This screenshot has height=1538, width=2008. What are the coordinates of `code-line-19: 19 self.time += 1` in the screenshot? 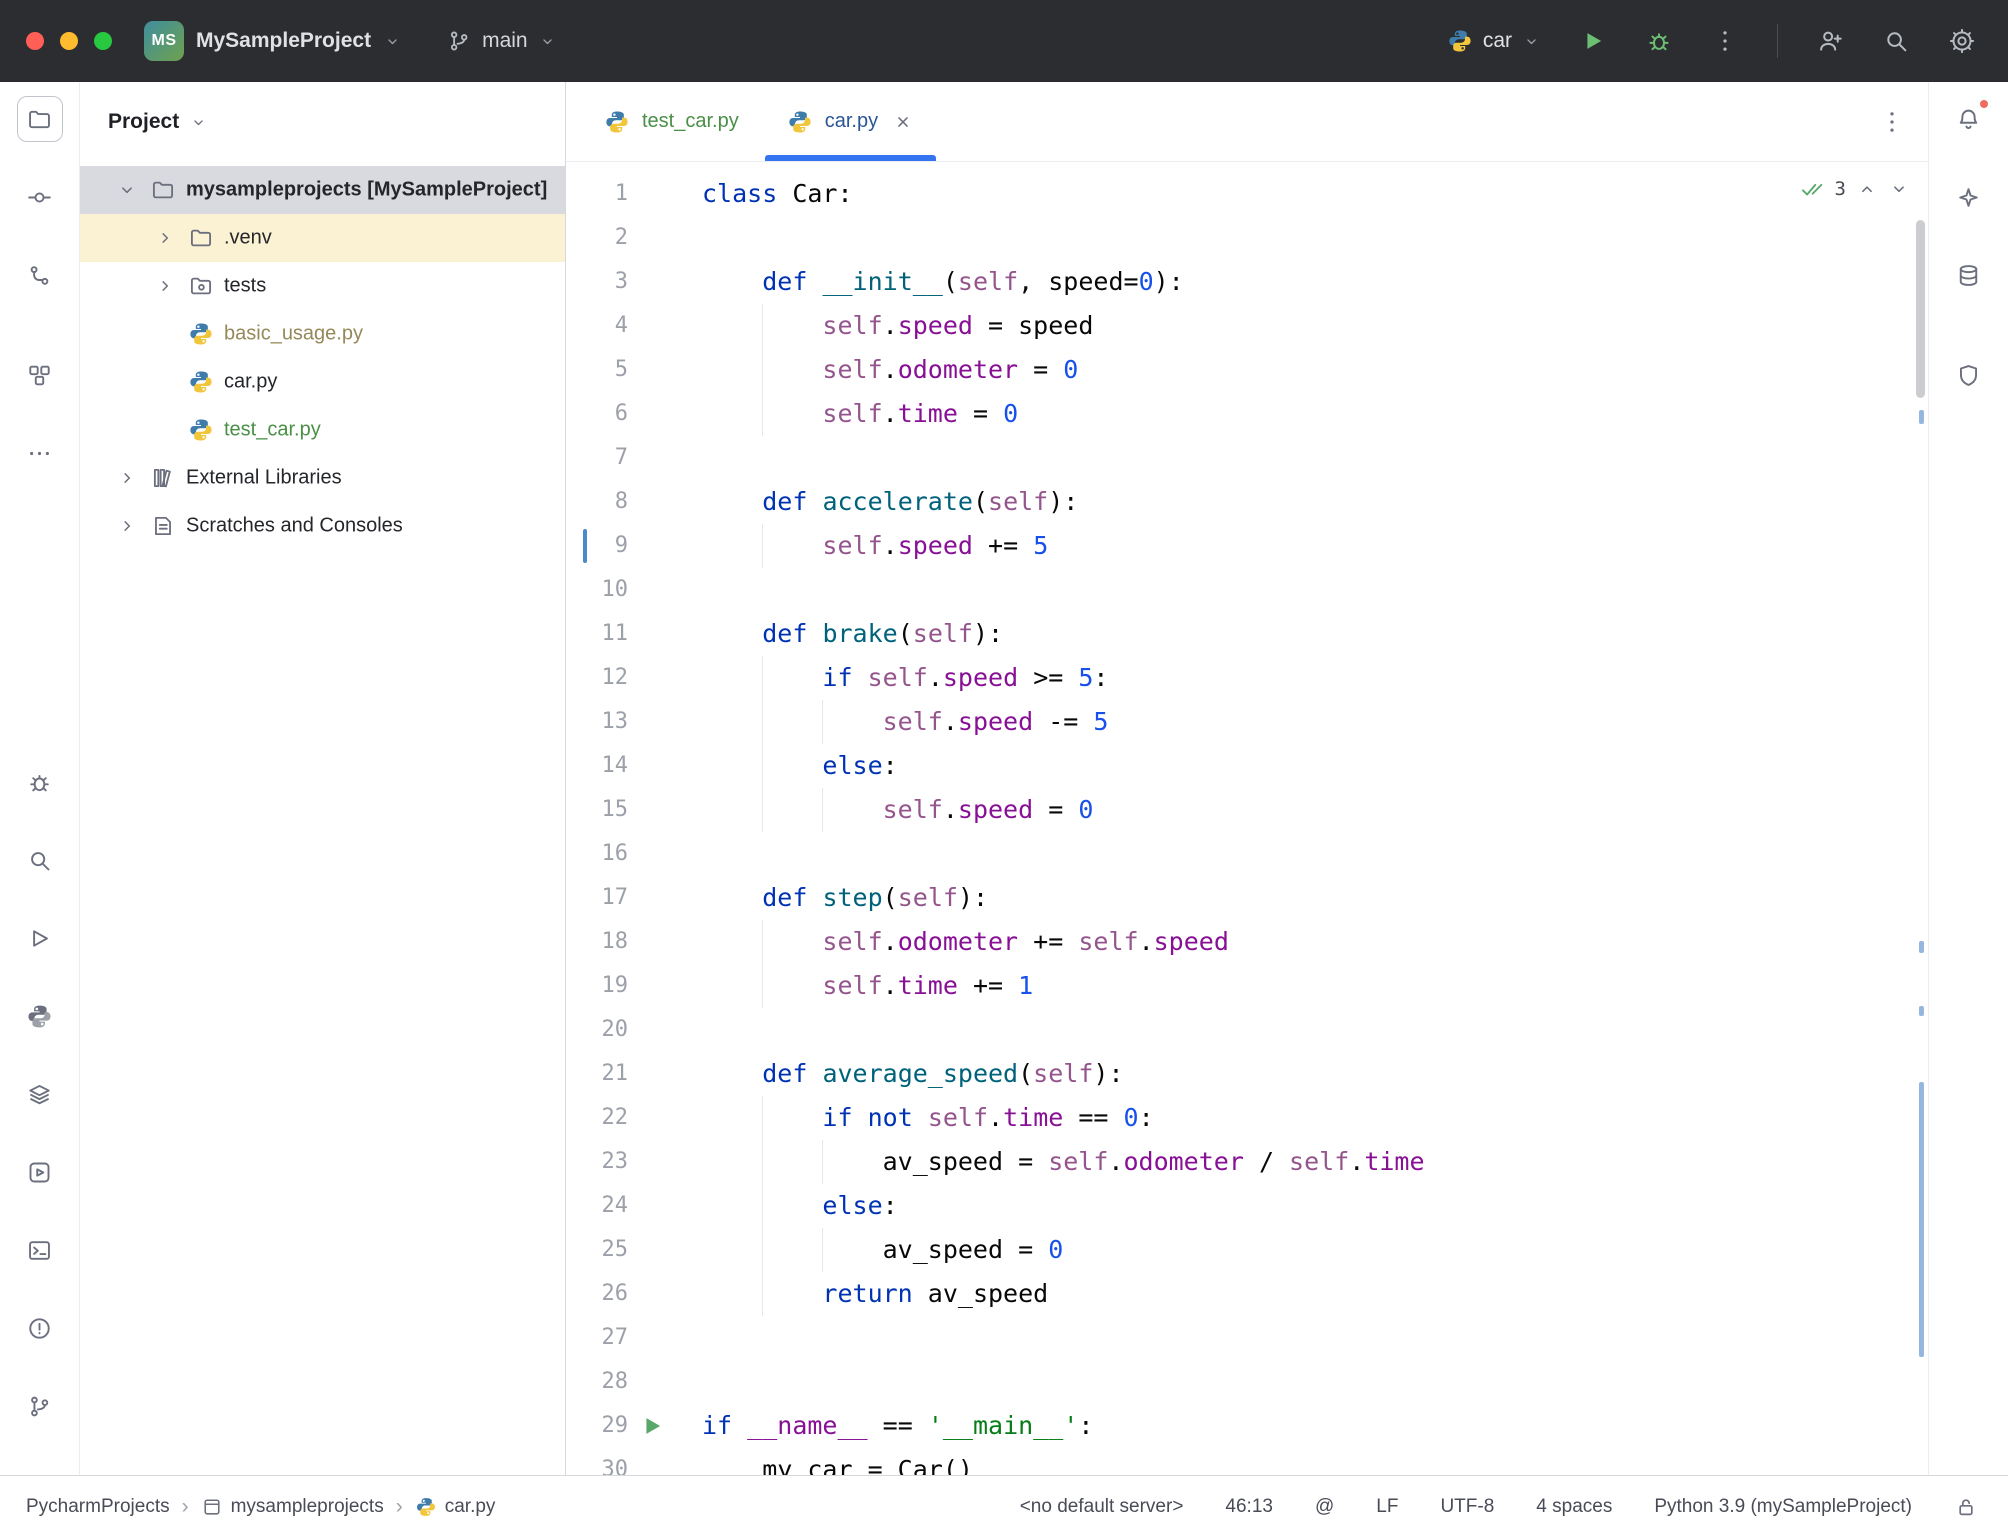 It's located at (1247, 986).